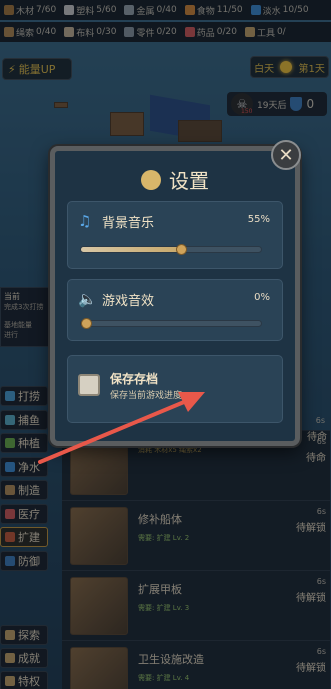 This screenshot has height=689, width=331. I want to click on sfx-slider, so click(171, 323).